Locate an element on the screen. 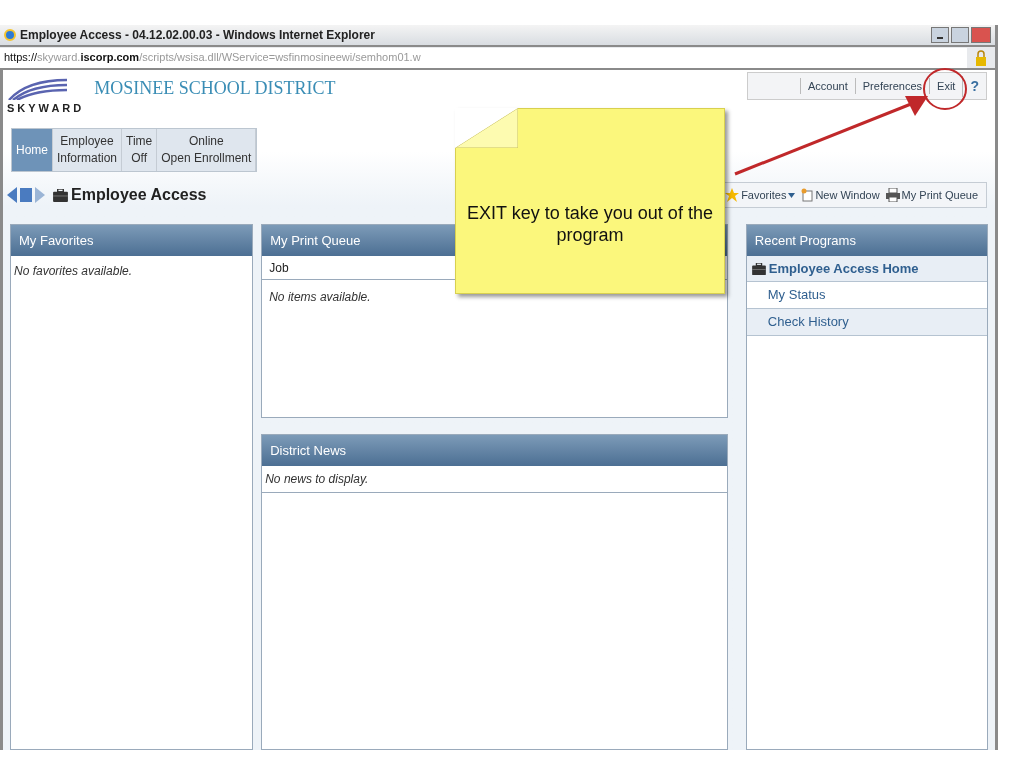 This screenshot has width=1024, height=768. printer-icon is located at coordinates (892, 195).